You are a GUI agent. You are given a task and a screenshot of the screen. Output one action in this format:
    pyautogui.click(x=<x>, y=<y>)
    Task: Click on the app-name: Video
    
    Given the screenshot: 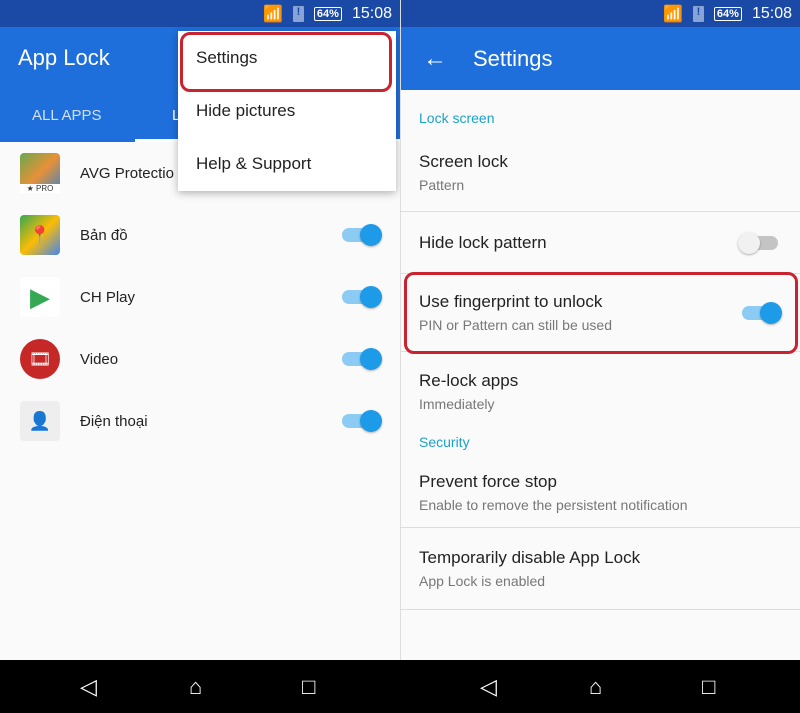 What is the action you would take?
    pyautogui.click(x=99, y=359)
    